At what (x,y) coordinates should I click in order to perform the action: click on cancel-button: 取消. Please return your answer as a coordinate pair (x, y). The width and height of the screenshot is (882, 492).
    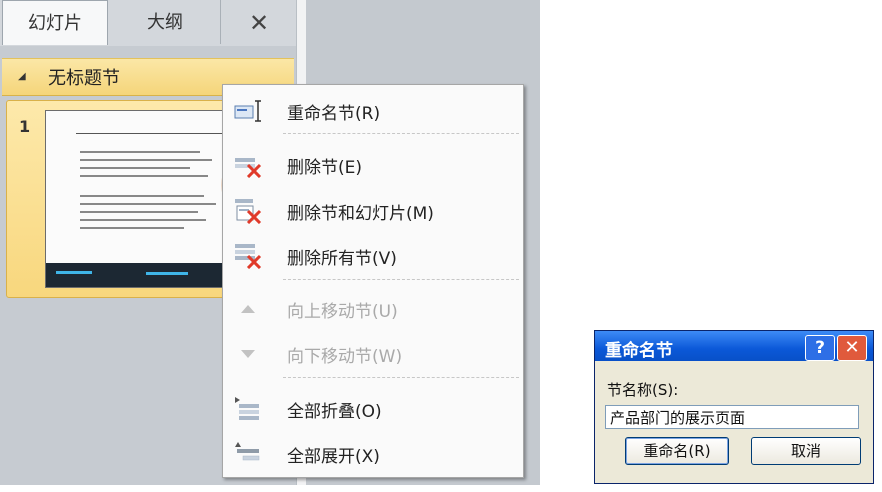
    Looking at the image, I should click on (806, 451).